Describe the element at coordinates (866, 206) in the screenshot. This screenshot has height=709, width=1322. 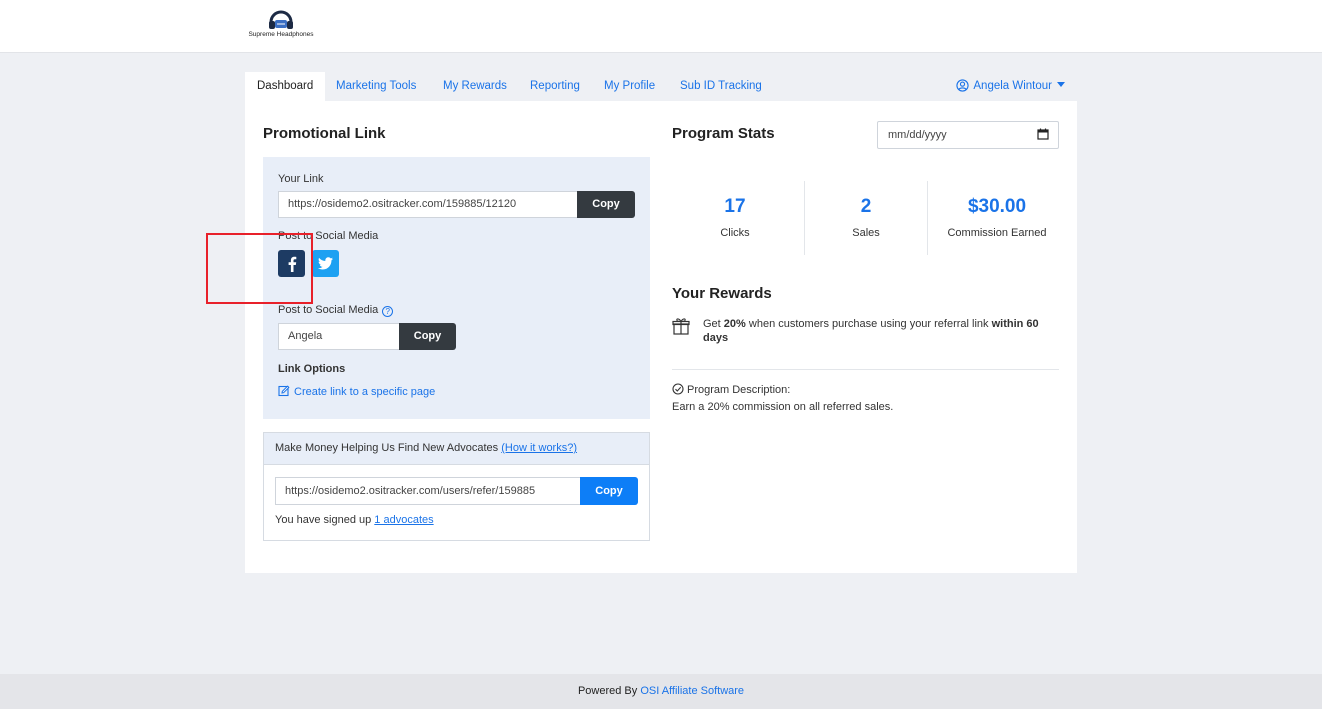
I see `stat-sales-value: 2` at that location.